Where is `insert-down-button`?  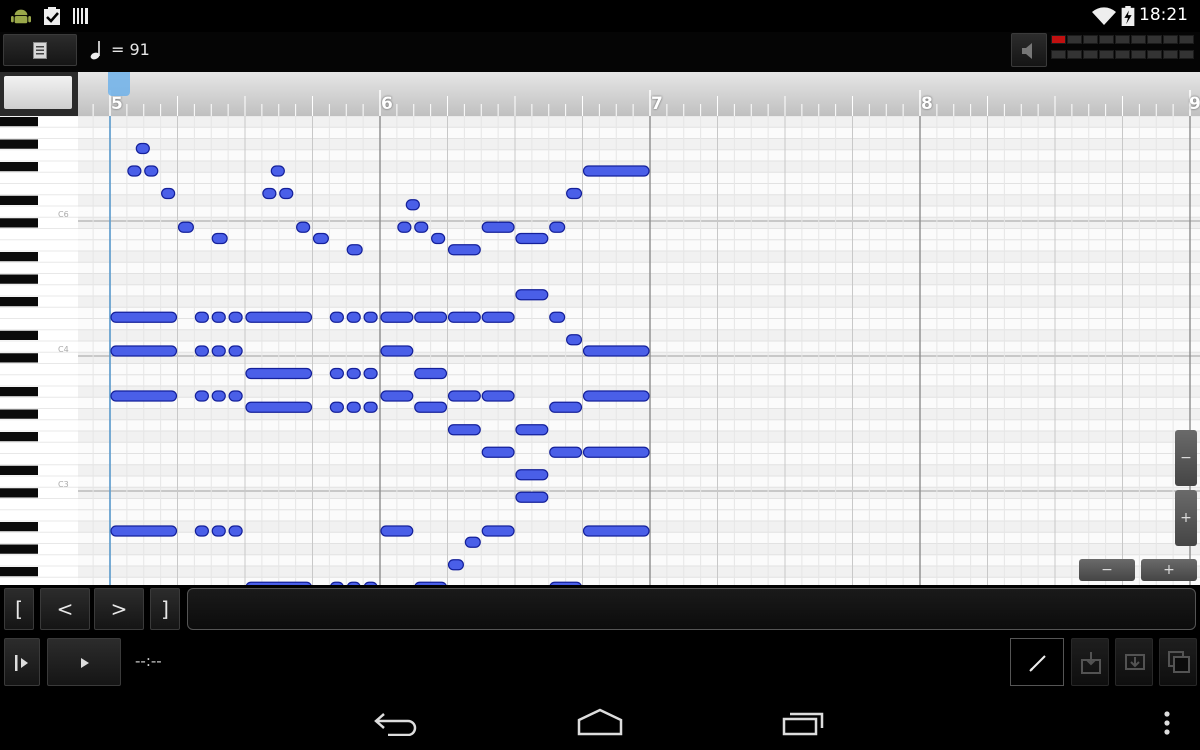 insert-down-button is located at coordinates (1134, 662).